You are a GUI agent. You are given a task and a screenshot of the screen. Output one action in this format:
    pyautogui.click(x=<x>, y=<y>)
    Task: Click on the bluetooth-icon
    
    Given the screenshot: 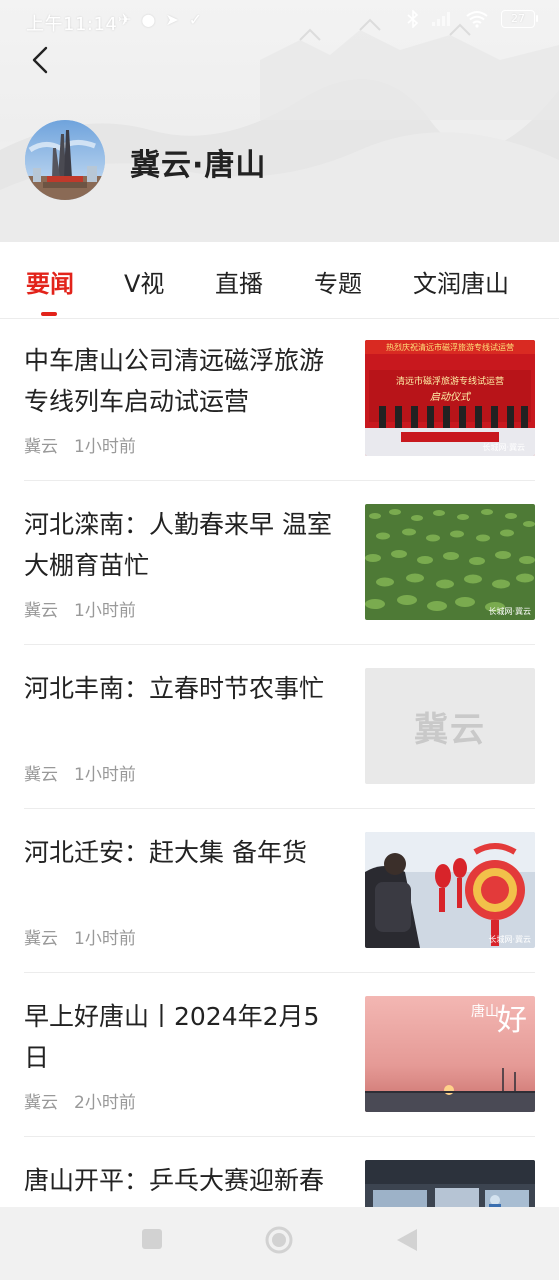 What is the action you would take?
    pyautogui.click(x=413, y=19)
    